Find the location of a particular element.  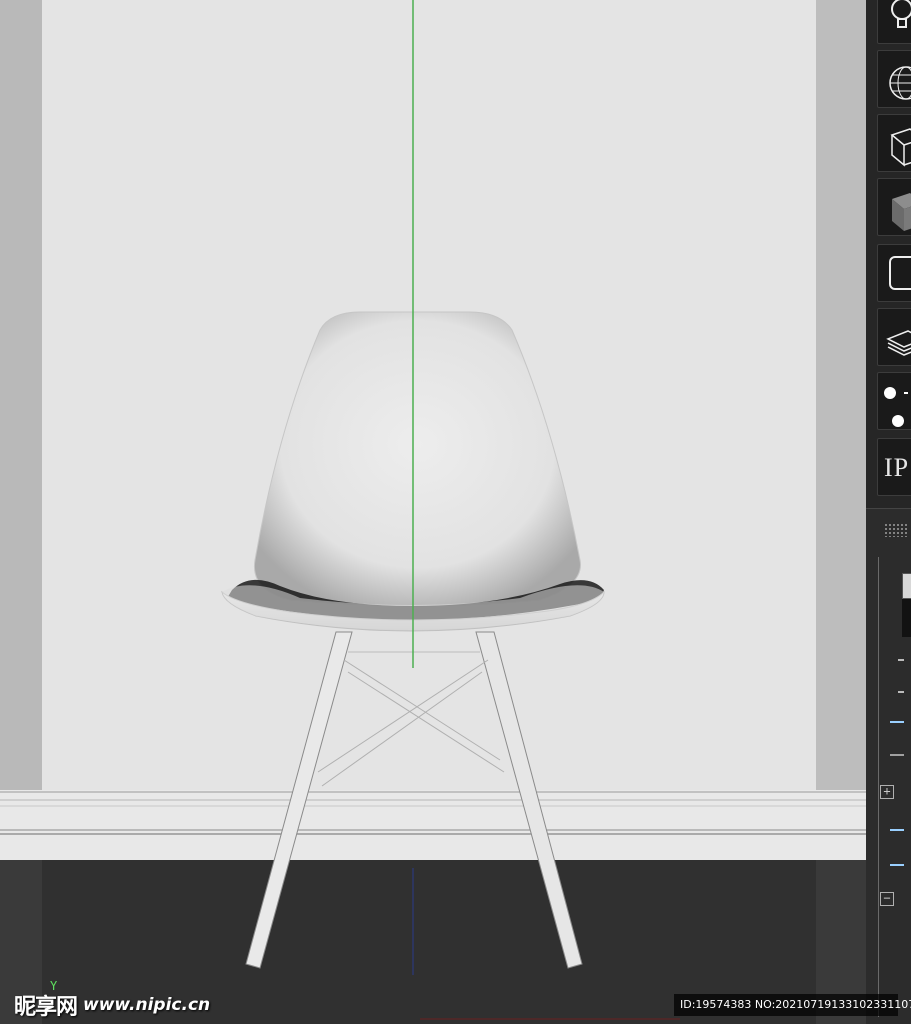

right-toolbar: IP + − is located at coordinates (888, 512).